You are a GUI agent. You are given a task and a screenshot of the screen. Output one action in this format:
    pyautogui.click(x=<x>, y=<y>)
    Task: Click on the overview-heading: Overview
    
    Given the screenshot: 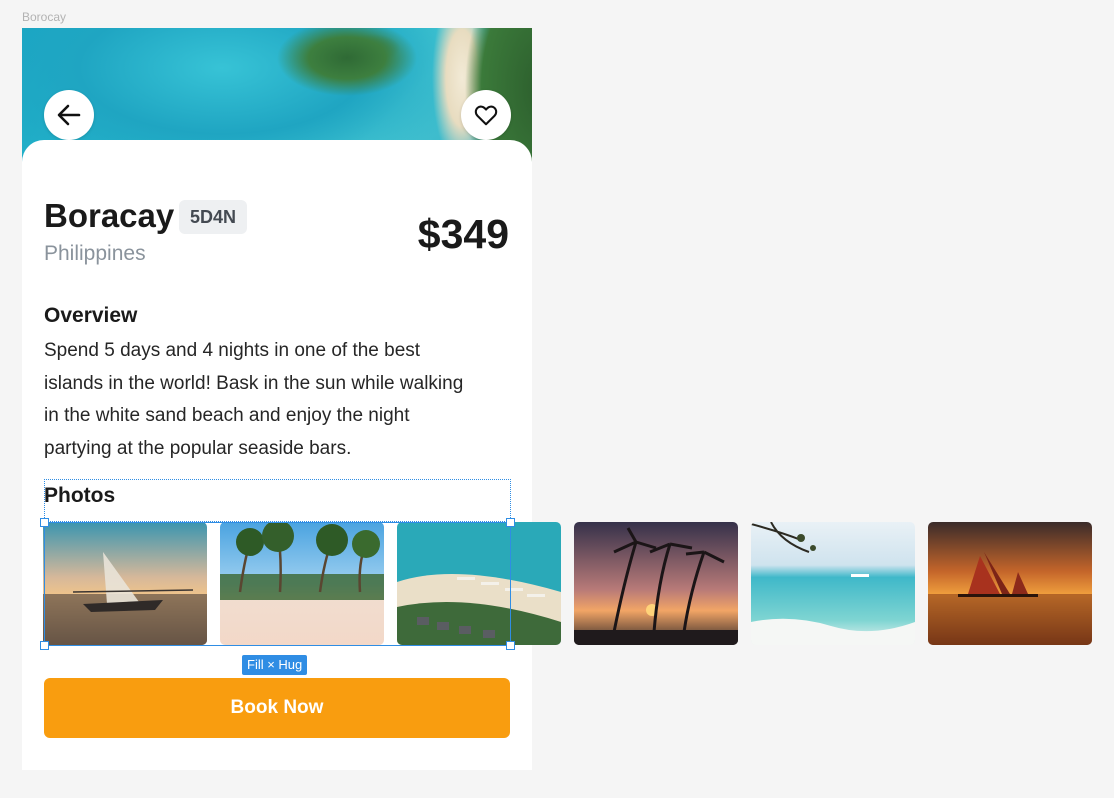 What is the action you would take?
    pyautogui.click(x=91, y=315)
    